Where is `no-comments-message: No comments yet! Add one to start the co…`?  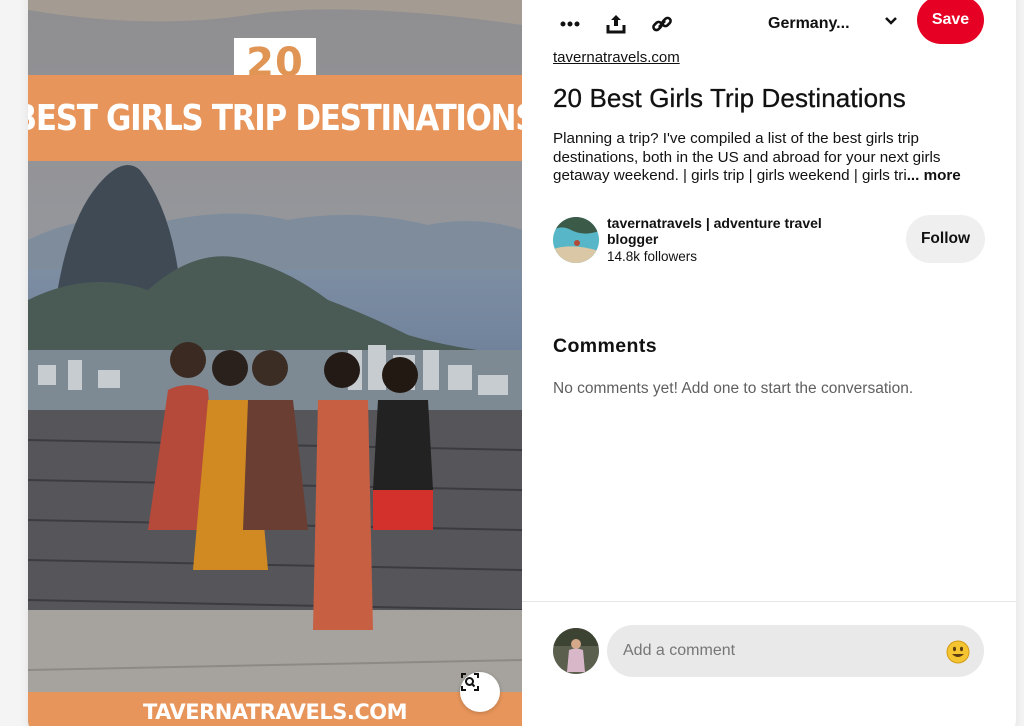 no-comments-message: No comments yet! Add one to start the co… is located at coordinates (733, 388).